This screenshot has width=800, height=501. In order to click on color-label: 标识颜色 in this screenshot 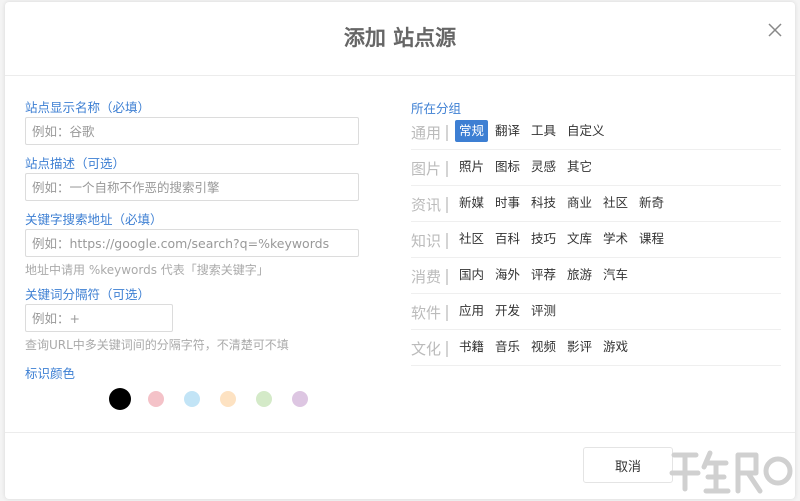, I will do `click(50, 373)`.